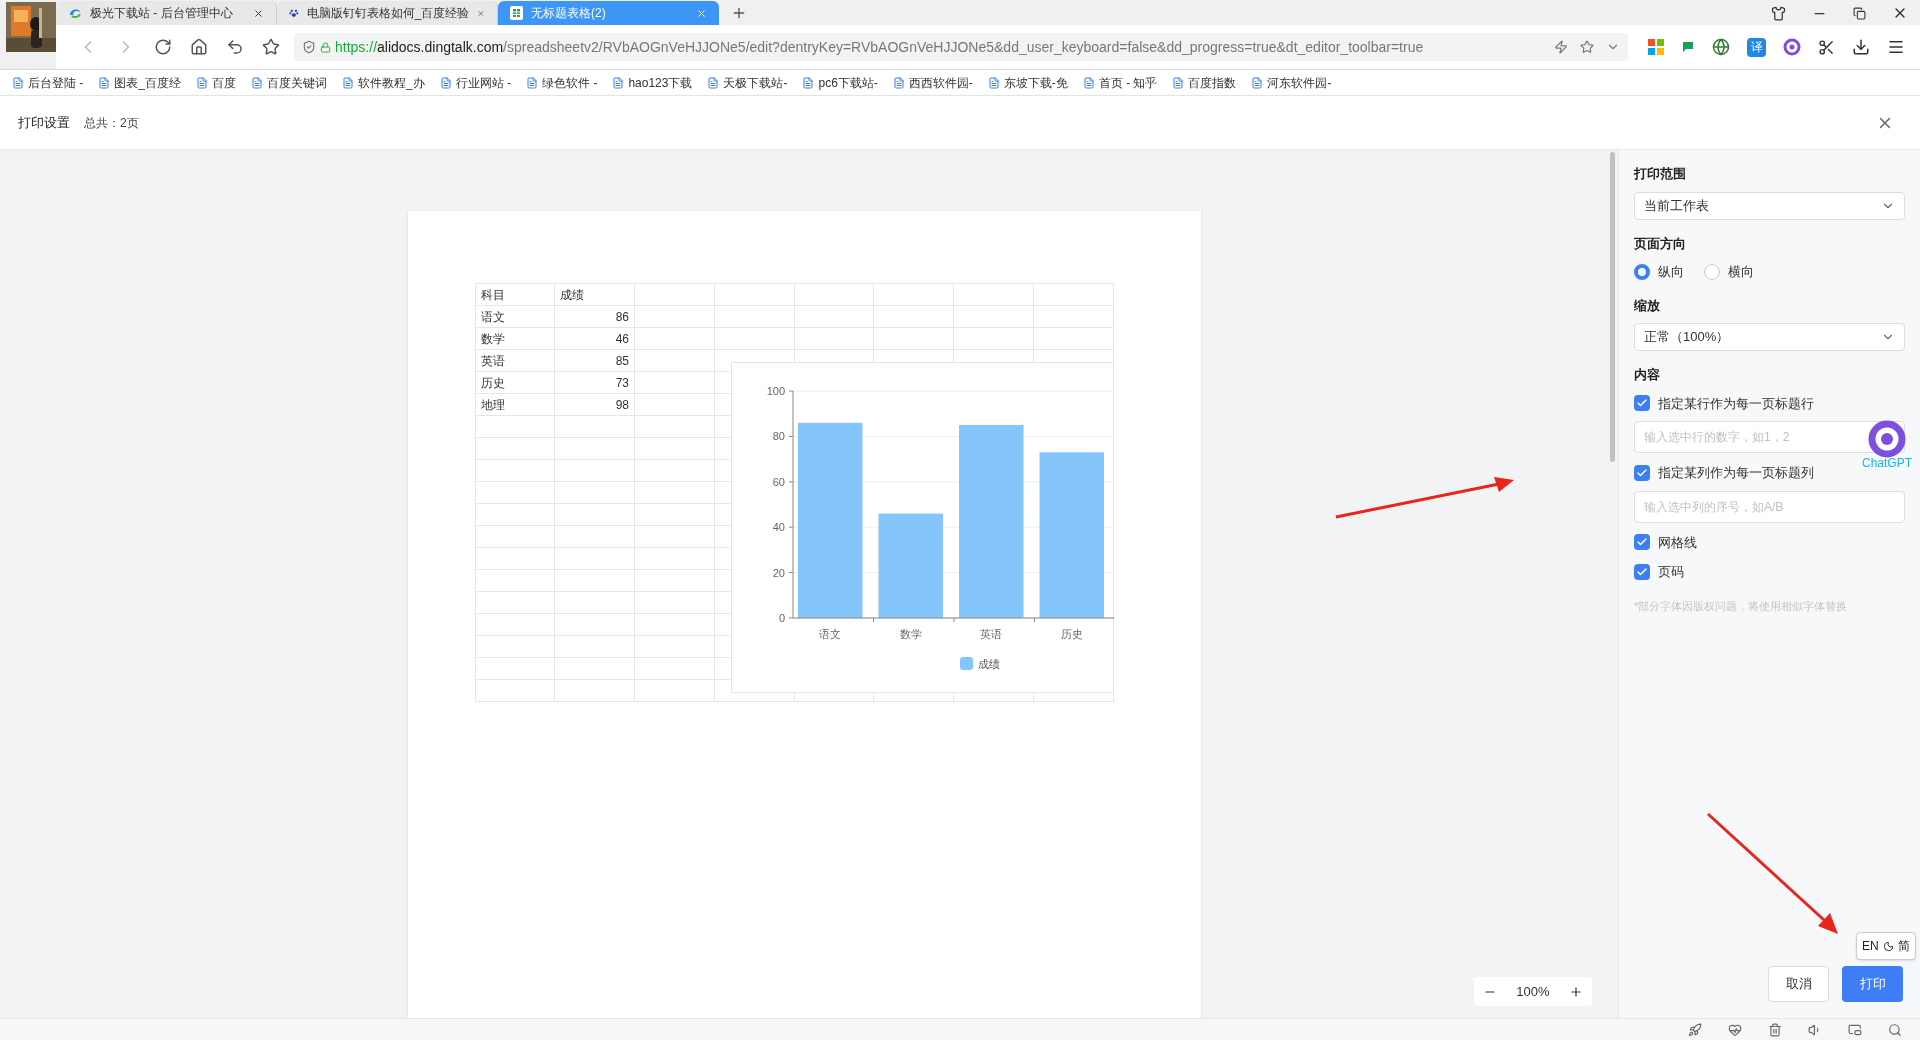 This screenshot has width=1920, height=1040. I want to click on table-cell-text: 数学, so click(492, 339).